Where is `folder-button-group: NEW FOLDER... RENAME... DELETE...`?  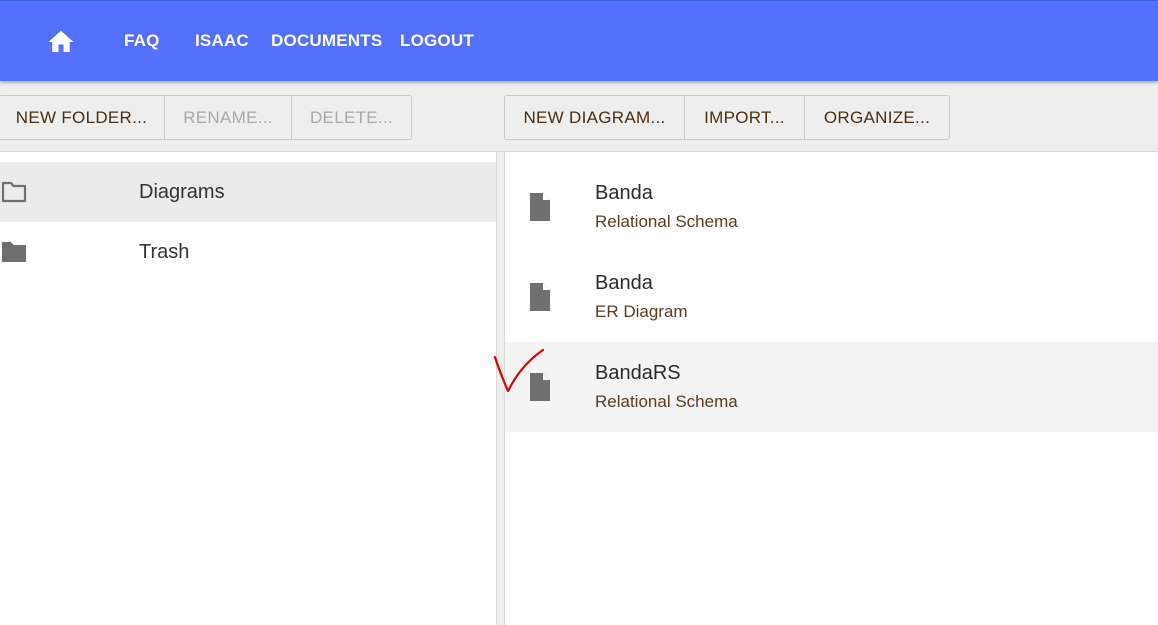 folder-button-group: NEW FOLDER... RENAME... DELETE... is located at coordinates (206, 117).